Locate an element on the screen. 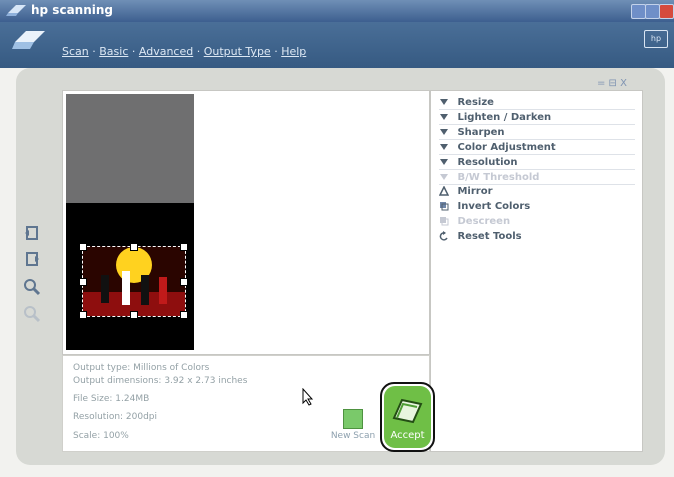 This screenshot has width=674, height=477. tool-label: Reset Tools is located at coordinates (489, 236).